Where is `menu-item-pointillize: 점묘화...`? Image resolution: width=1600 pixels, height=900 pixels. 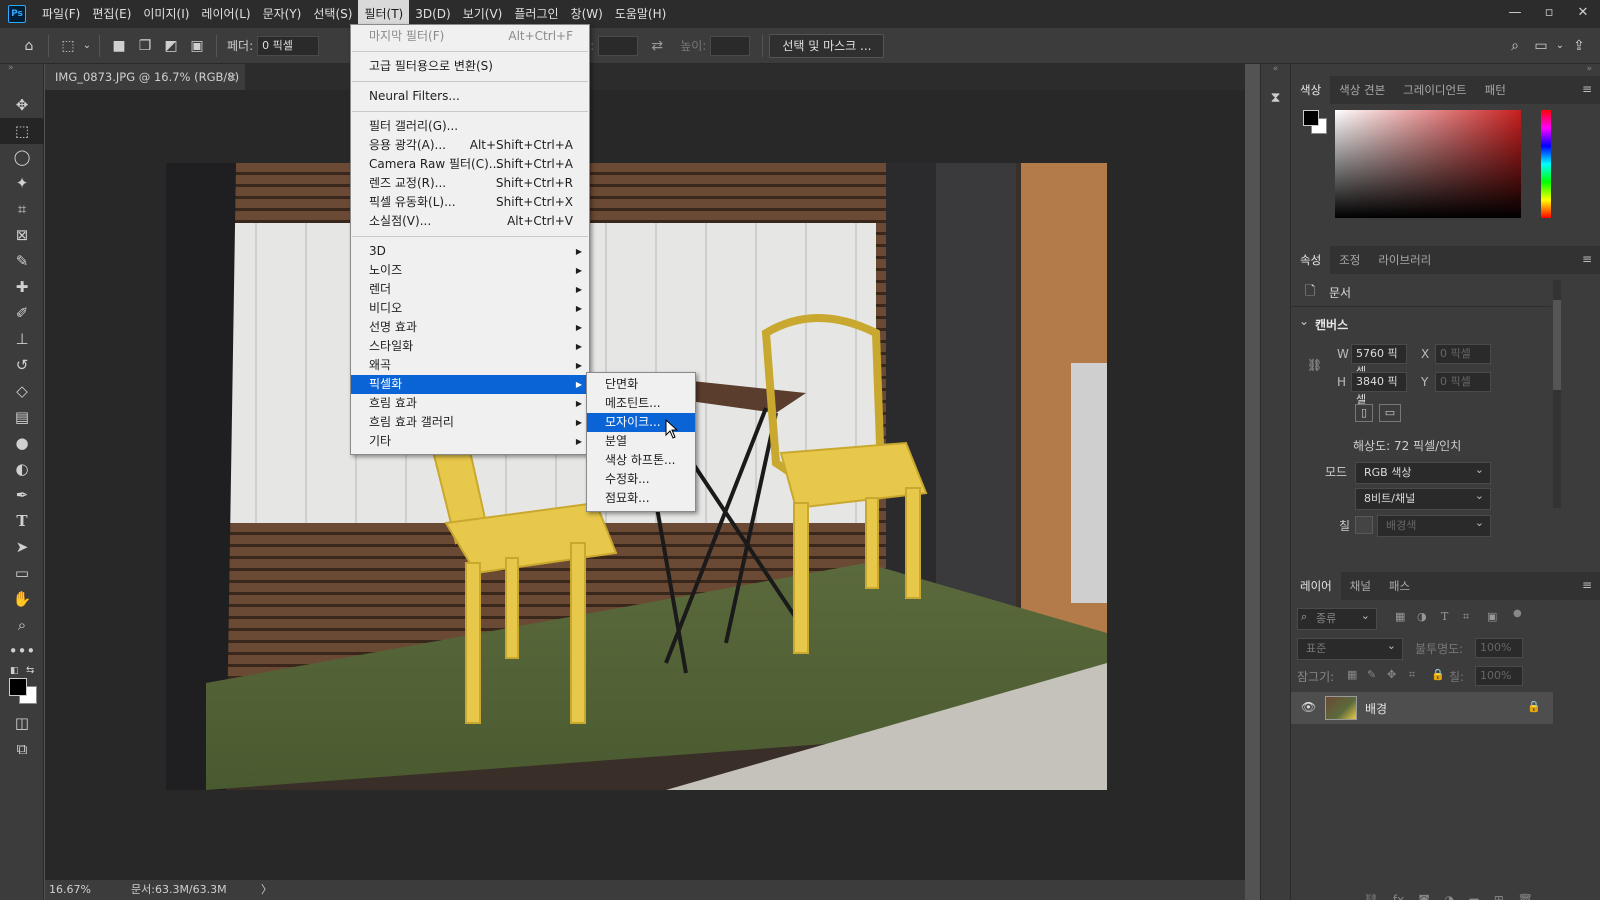
menu-item-pointillize: 점묘화... is located at coordinates (641, 498).